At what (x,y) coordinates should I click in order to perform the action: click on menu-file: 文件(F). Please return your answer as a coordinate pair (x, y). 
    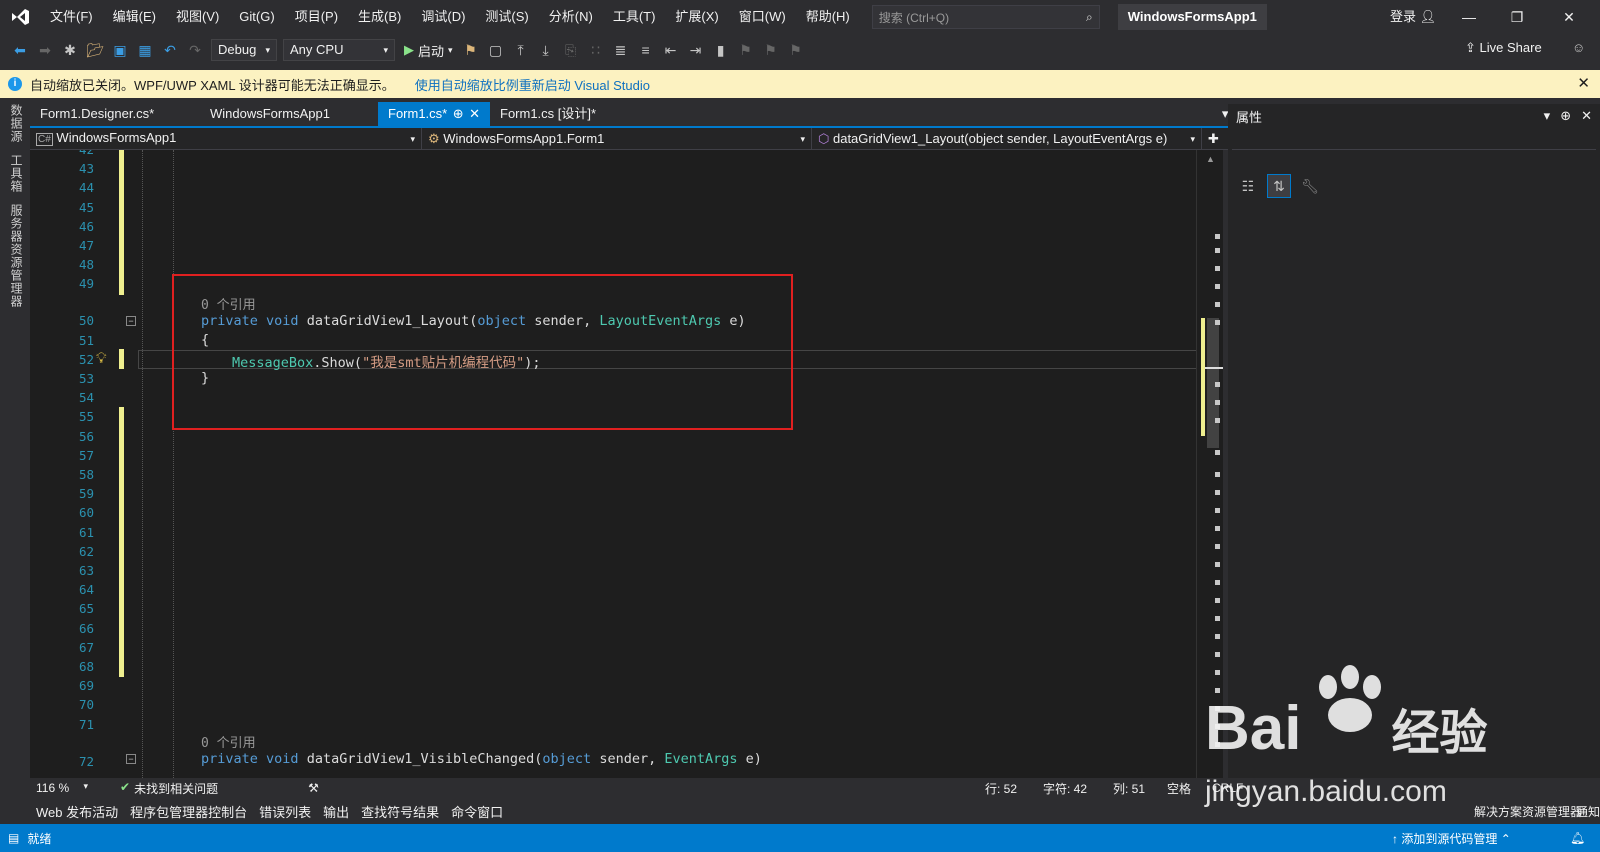
    Looking at the image, I should click on (71, 17).